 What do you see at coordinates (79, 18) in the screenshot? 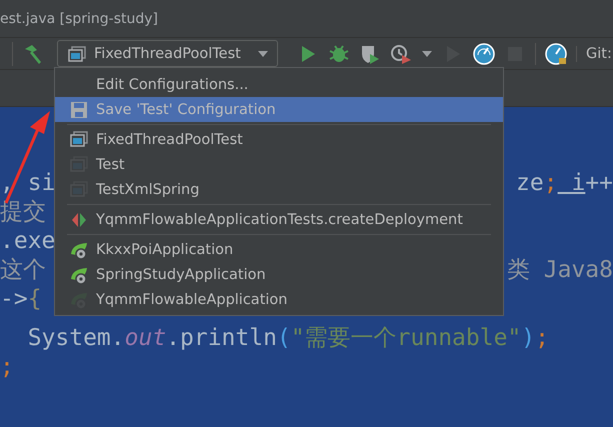
I see `window-title: est.java [spring-study]` at bounding box center [79, 18].